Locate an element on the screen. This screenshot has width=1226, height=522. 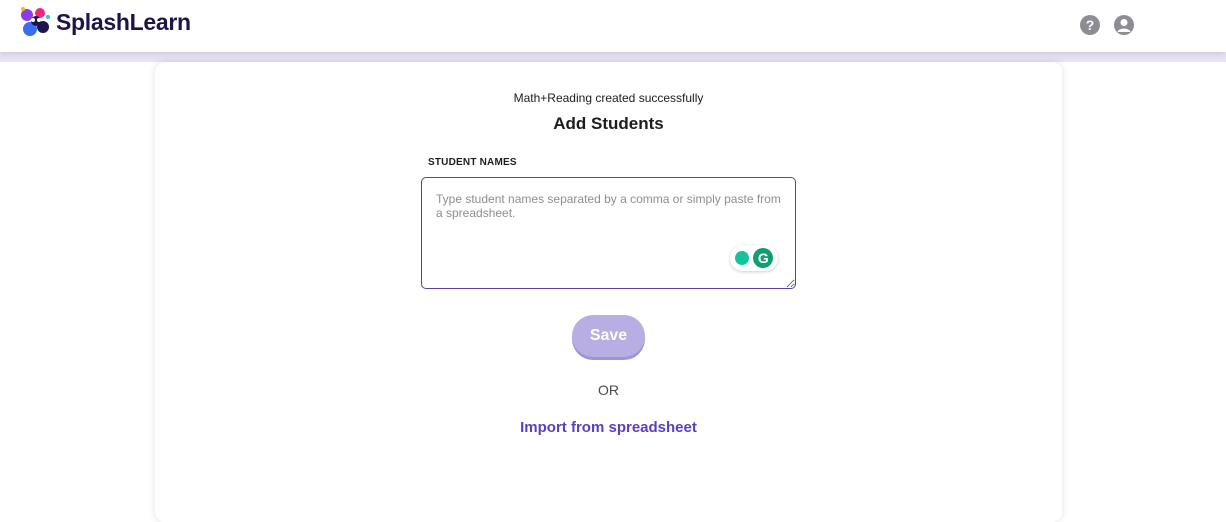
brand-name: SplashLearn is located at coordinates (123, 21).